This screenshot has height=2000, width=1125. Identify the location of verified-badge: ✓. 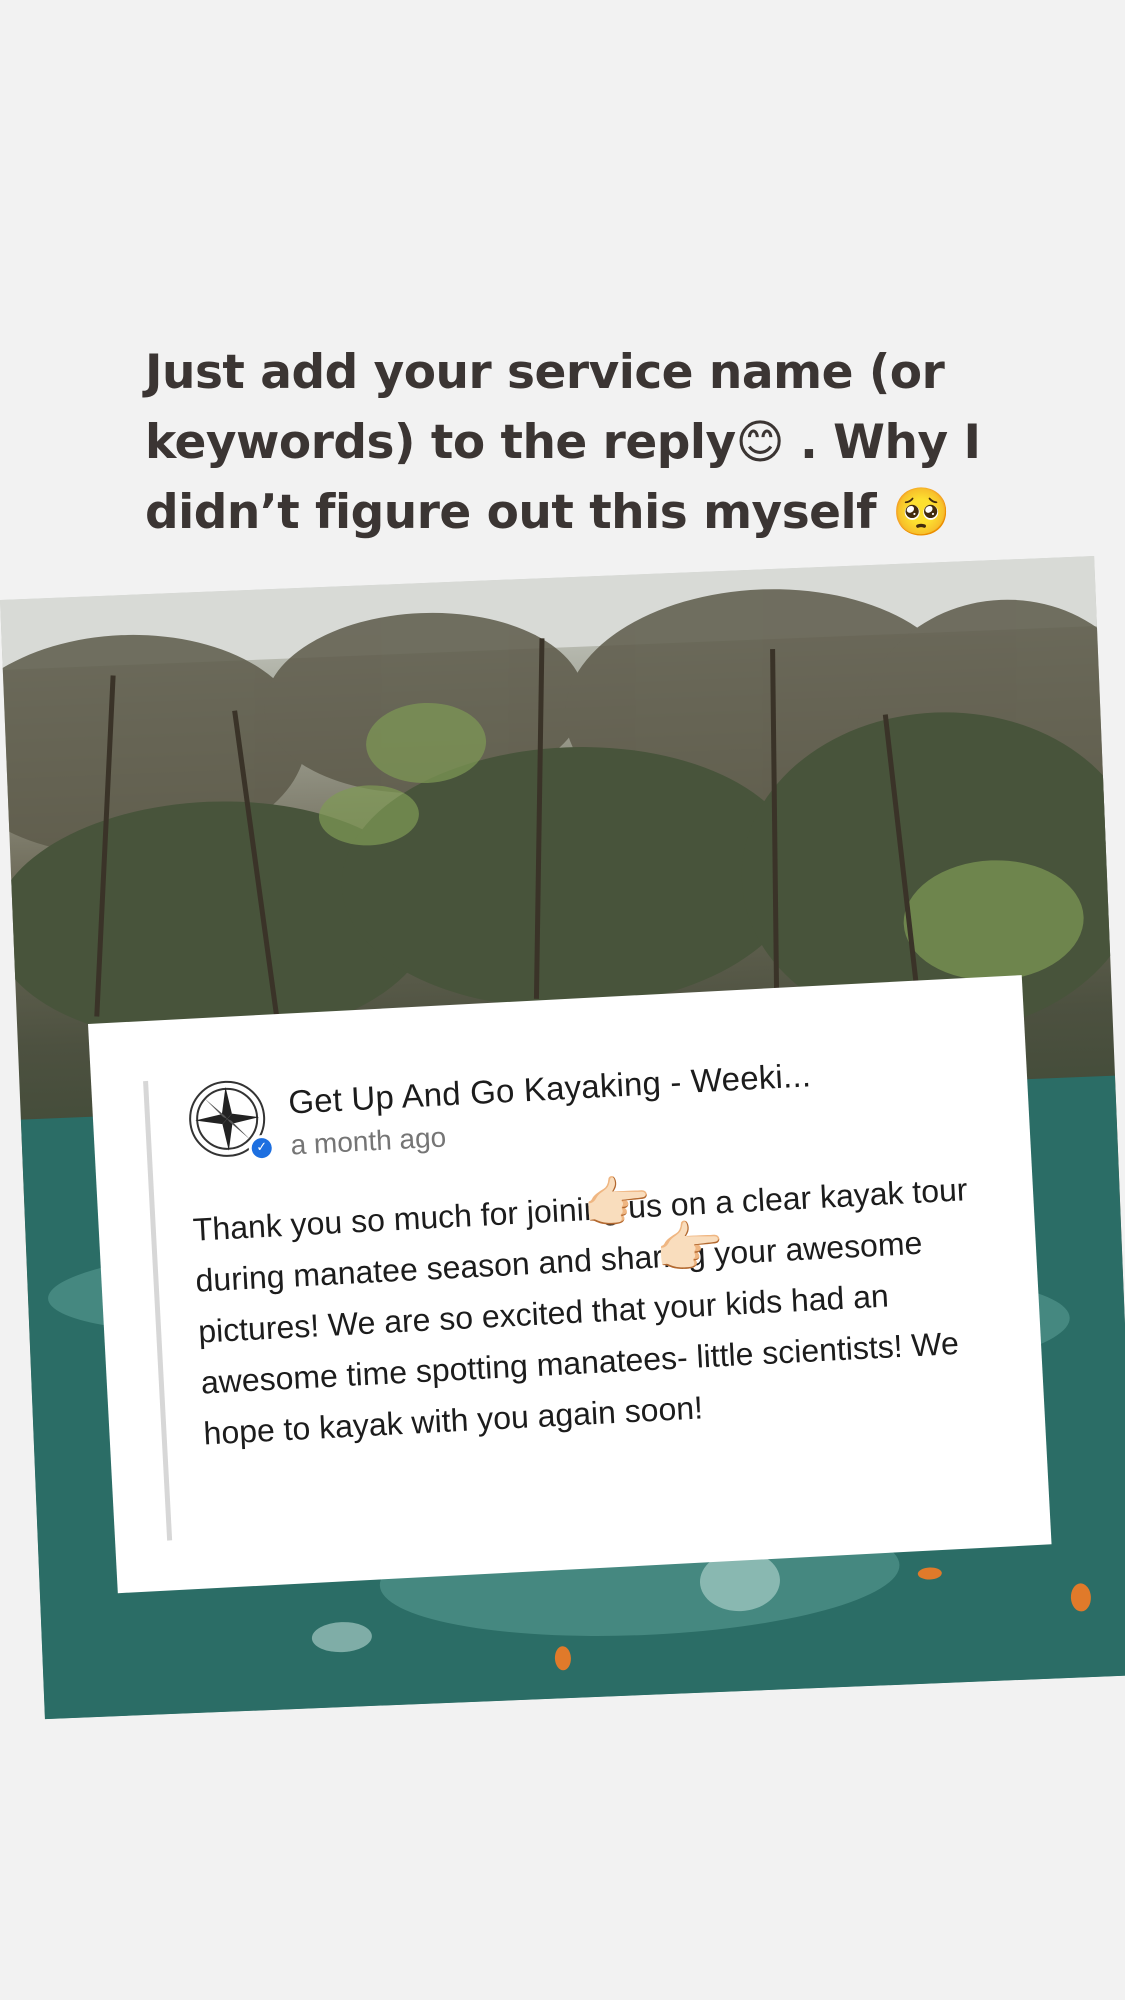
(262, 1148).